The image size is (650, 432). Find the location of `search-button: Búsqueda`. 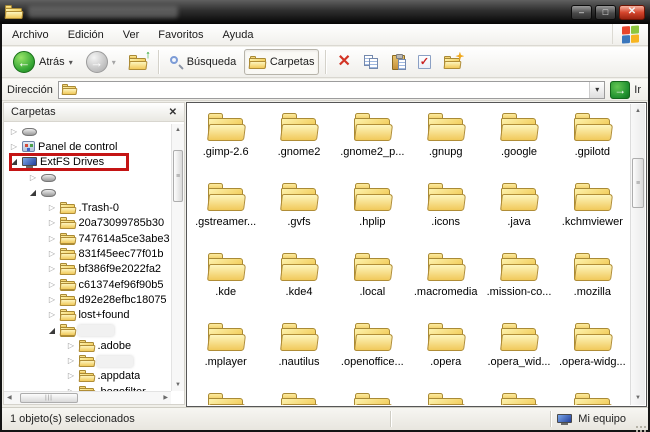

search-button: Búsqueda is located at coordinates (203, 62).